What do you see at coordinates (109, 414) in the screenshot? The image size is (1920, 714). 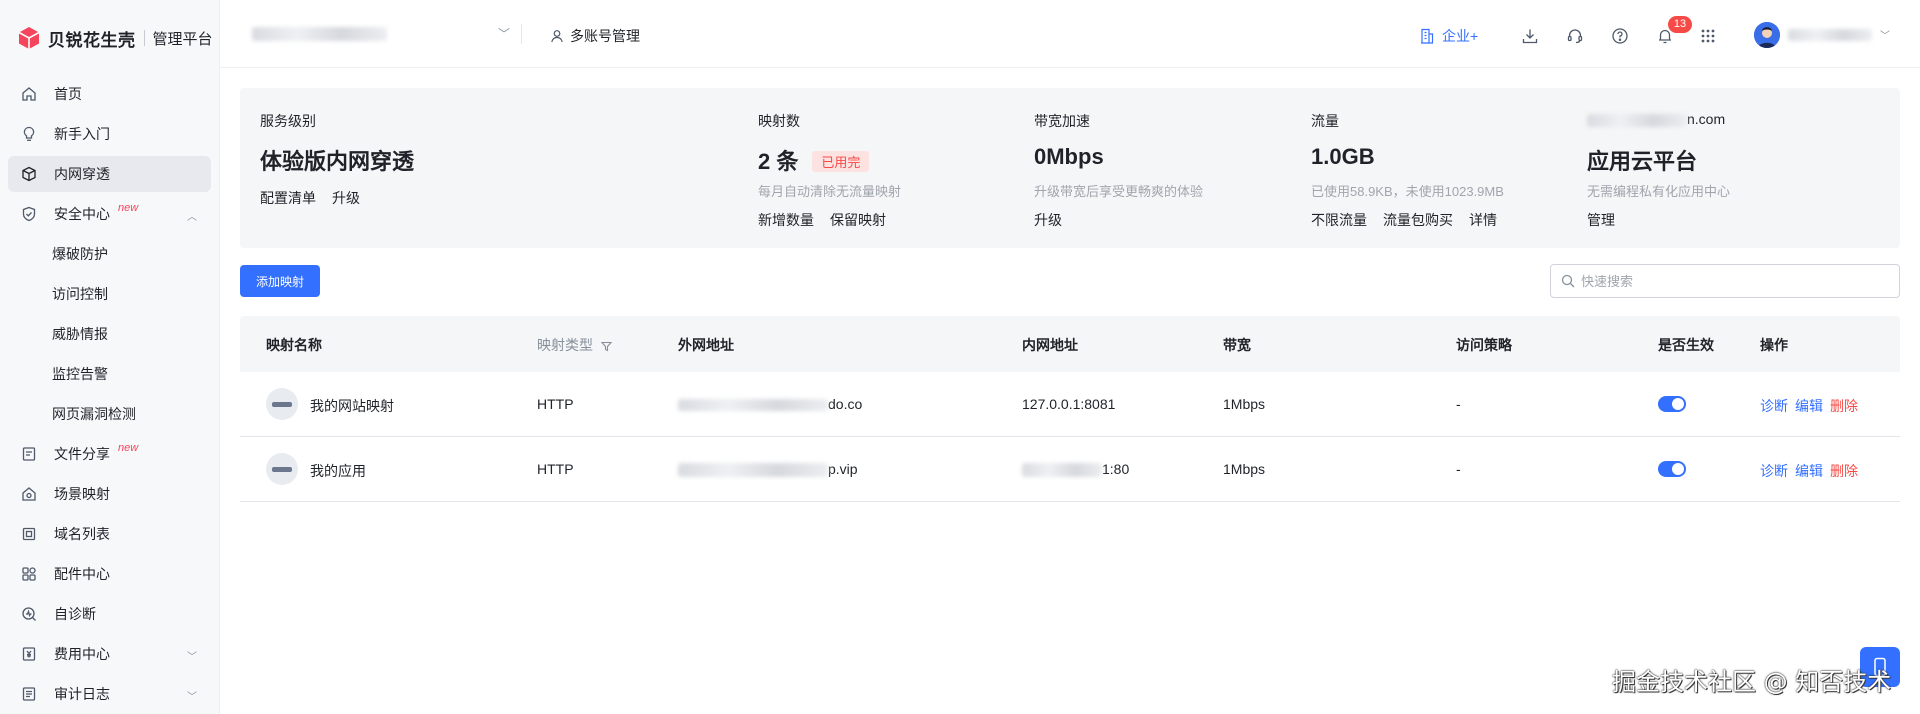 I see `sidebar-subitem-web-vuln: 网页漏洞检测` at bounding box center [109, 414].